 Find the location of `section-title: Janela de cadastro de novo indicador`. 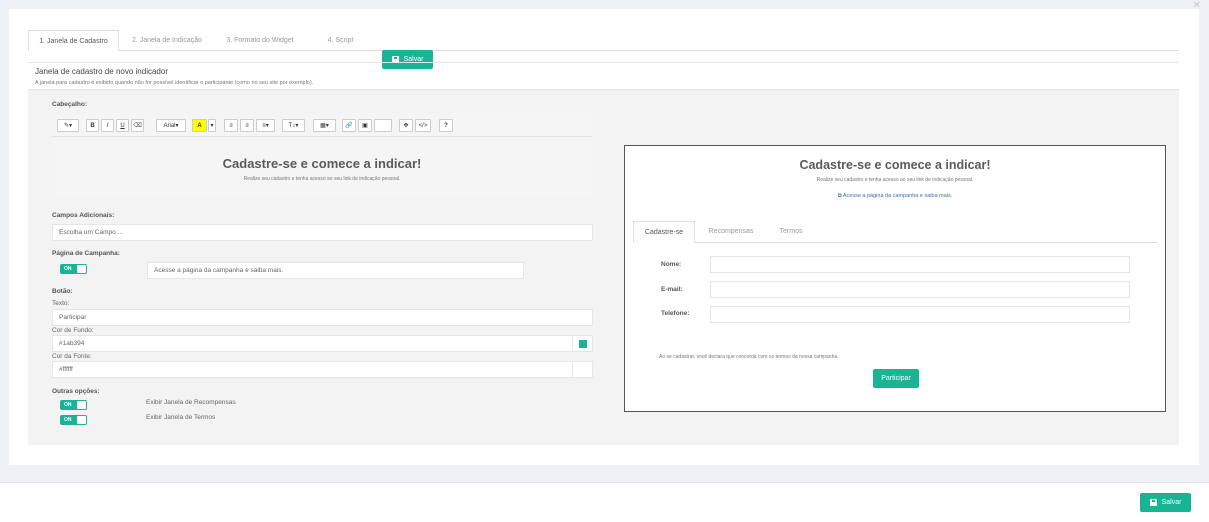

section-title: Janela de cadastro de novo indicador is located at coordinates (101, 71).